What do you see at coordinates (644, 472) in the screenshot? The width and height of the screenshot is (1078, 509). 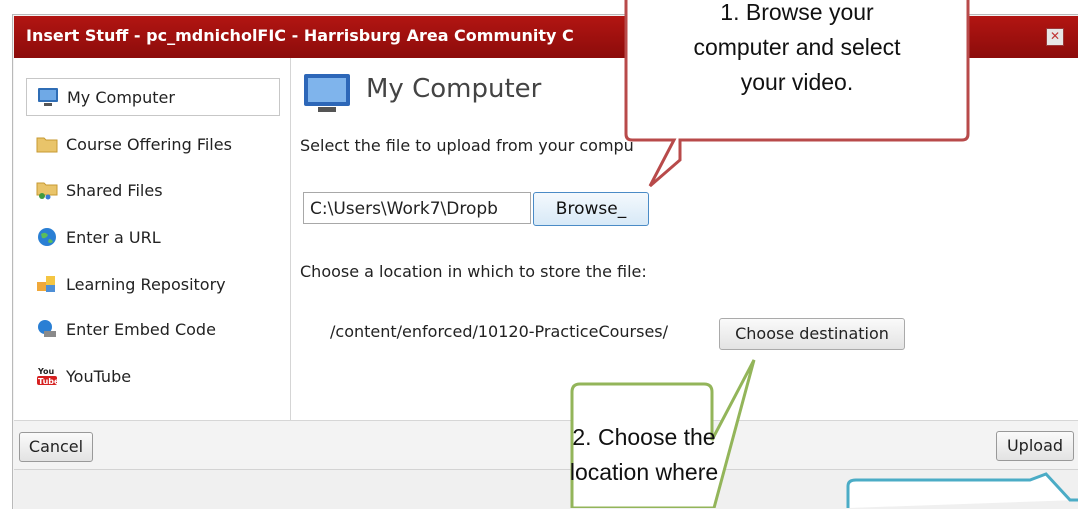 I see `callout-two-line: location where` at bounding box center [644, 472].